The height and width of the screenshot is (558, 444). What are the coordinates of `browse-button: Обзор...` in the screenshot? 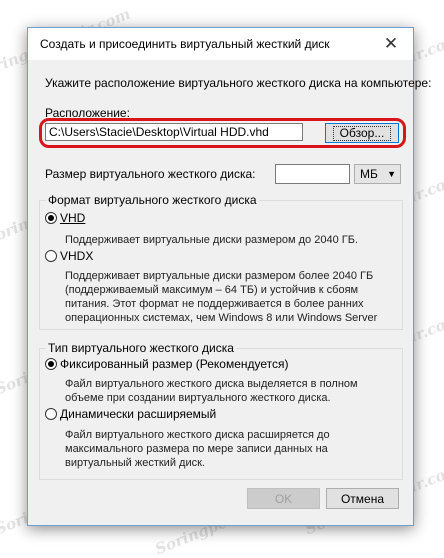 It's located at (362, 133).